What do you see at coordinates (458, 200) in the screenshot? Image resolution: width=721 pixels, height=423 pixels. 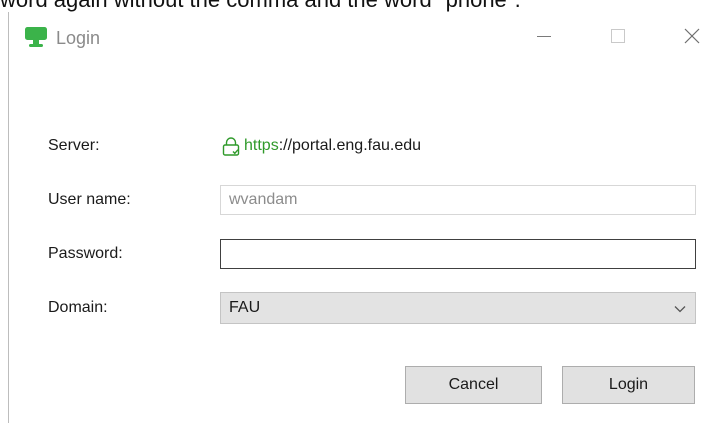 I see `username-field: wvandam` at bounding box center [458, 200].